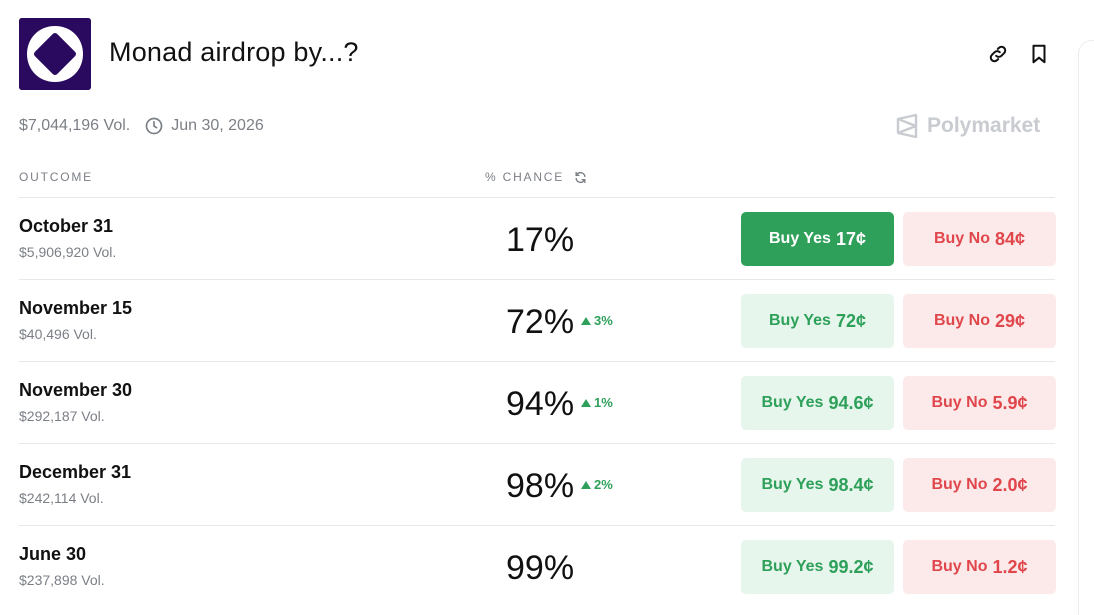 The height and width of the screenshot is (615, 1094). What do you see at coordinates (851, 484) in the screenshot?
I see `buy-yes-price: 98.4¢` at bounding box center [851, 484].